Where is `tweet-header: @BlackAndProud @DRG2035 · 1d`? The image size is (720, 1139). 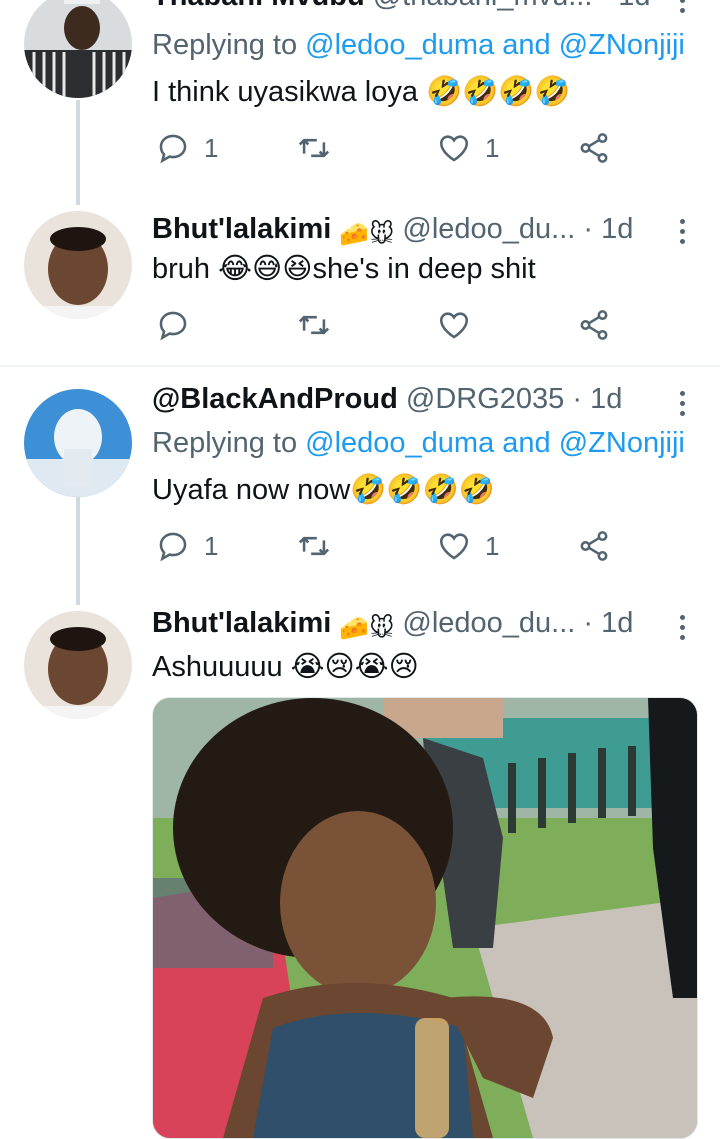
tweet-header: @BlackAndProud @DRG2035 · 1d is located at coordinates (421, 403).